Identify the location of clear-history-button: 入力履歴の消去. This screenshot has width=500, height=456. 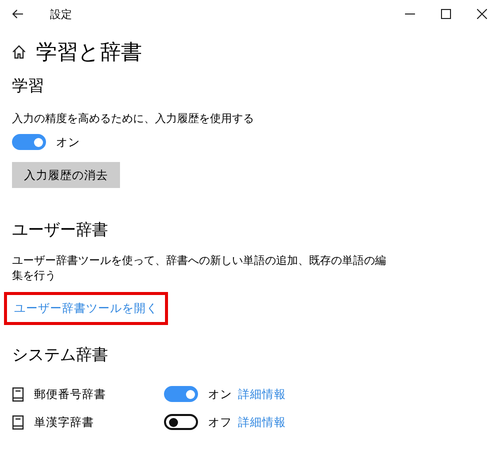
(66, 175).